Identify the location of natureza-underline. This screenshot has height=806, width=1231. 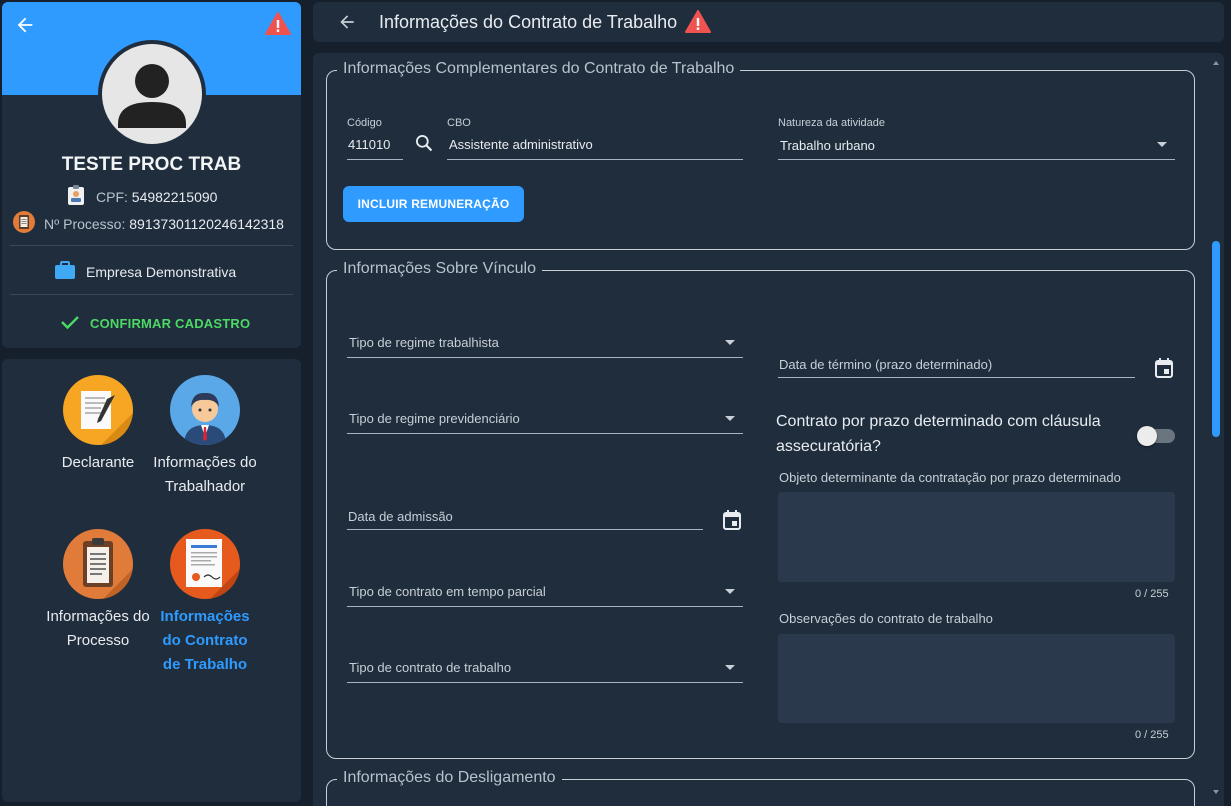
(976, 159).